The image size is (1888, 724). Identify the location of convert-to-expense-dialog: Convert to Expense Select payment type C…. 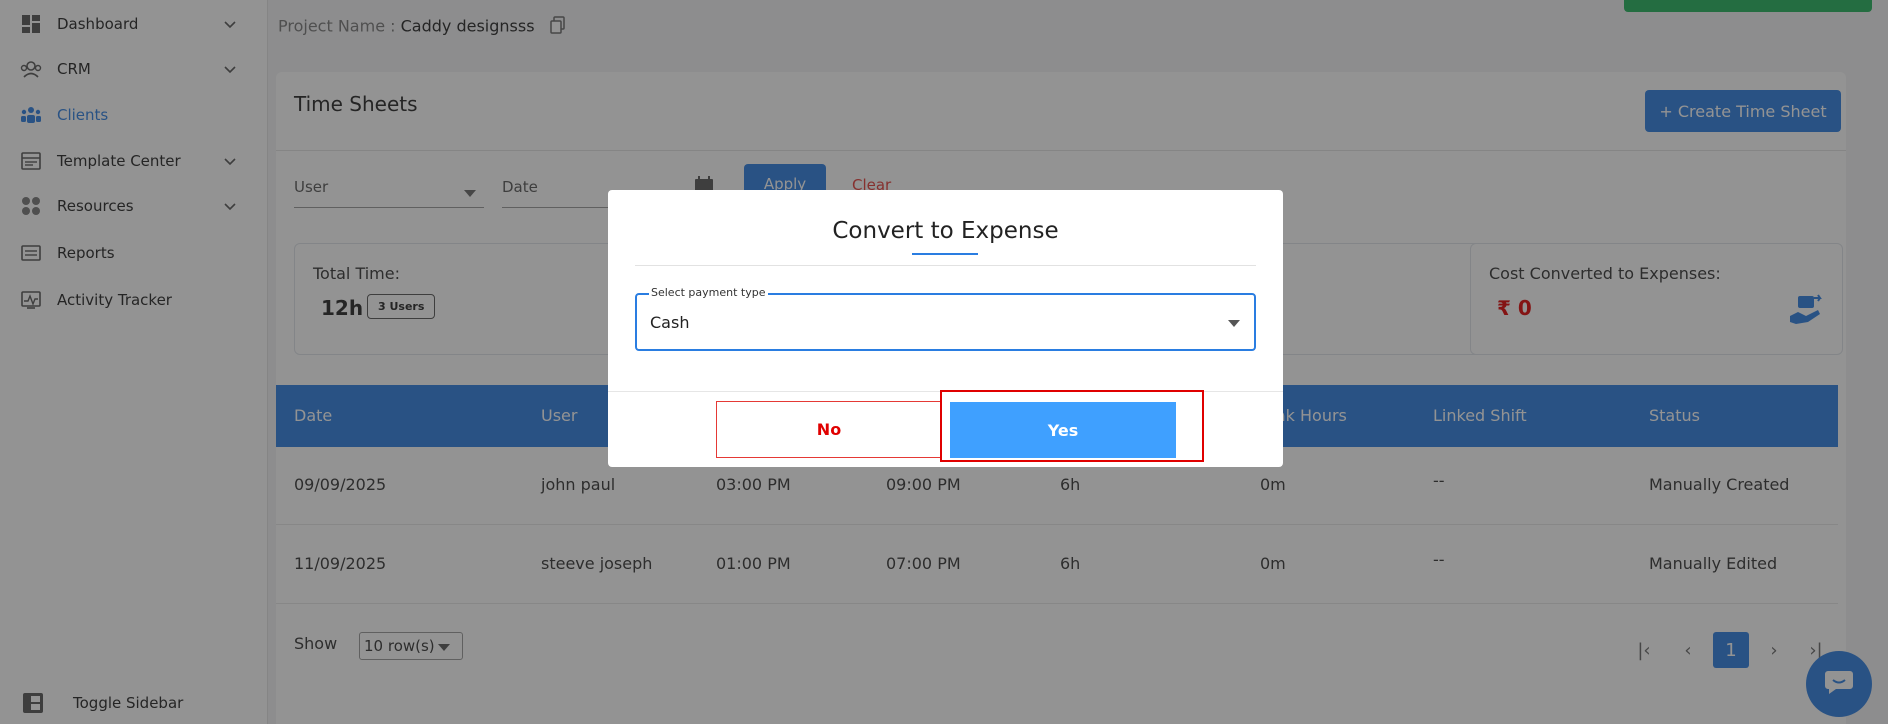
(945, 328).